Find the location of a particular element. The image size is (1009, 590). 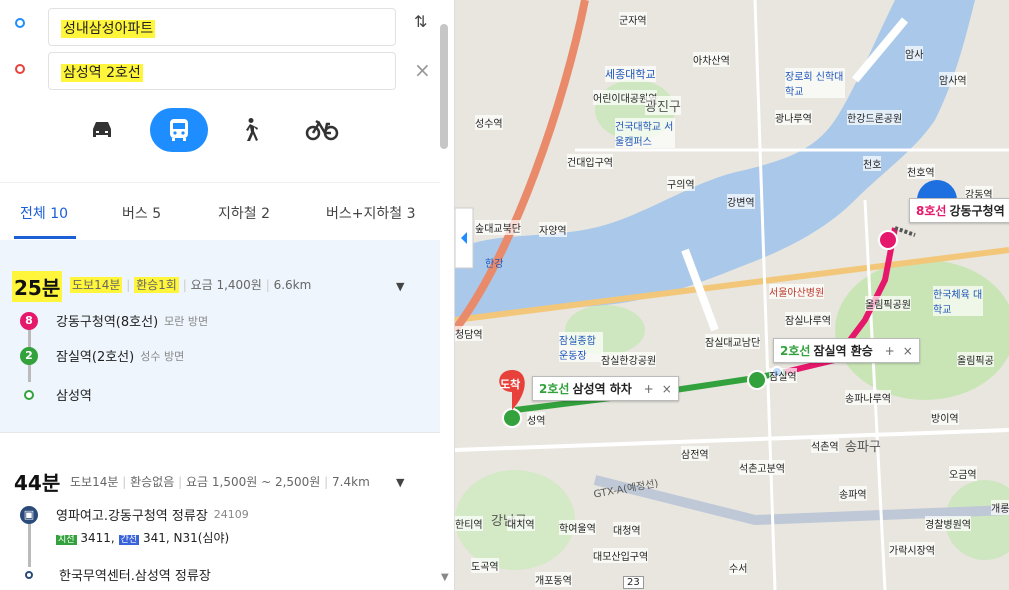

transit-mode-button is located at coordinates (179, 130).